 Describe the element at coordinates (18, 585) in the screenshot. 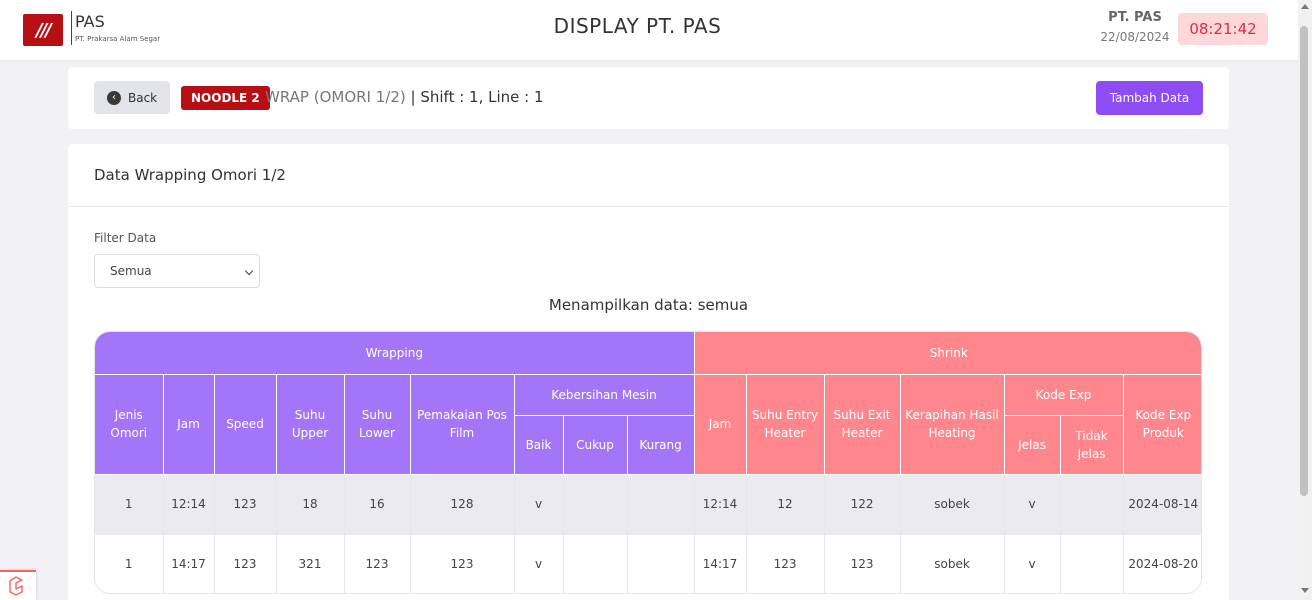

I see `laravel-icon` at that location.